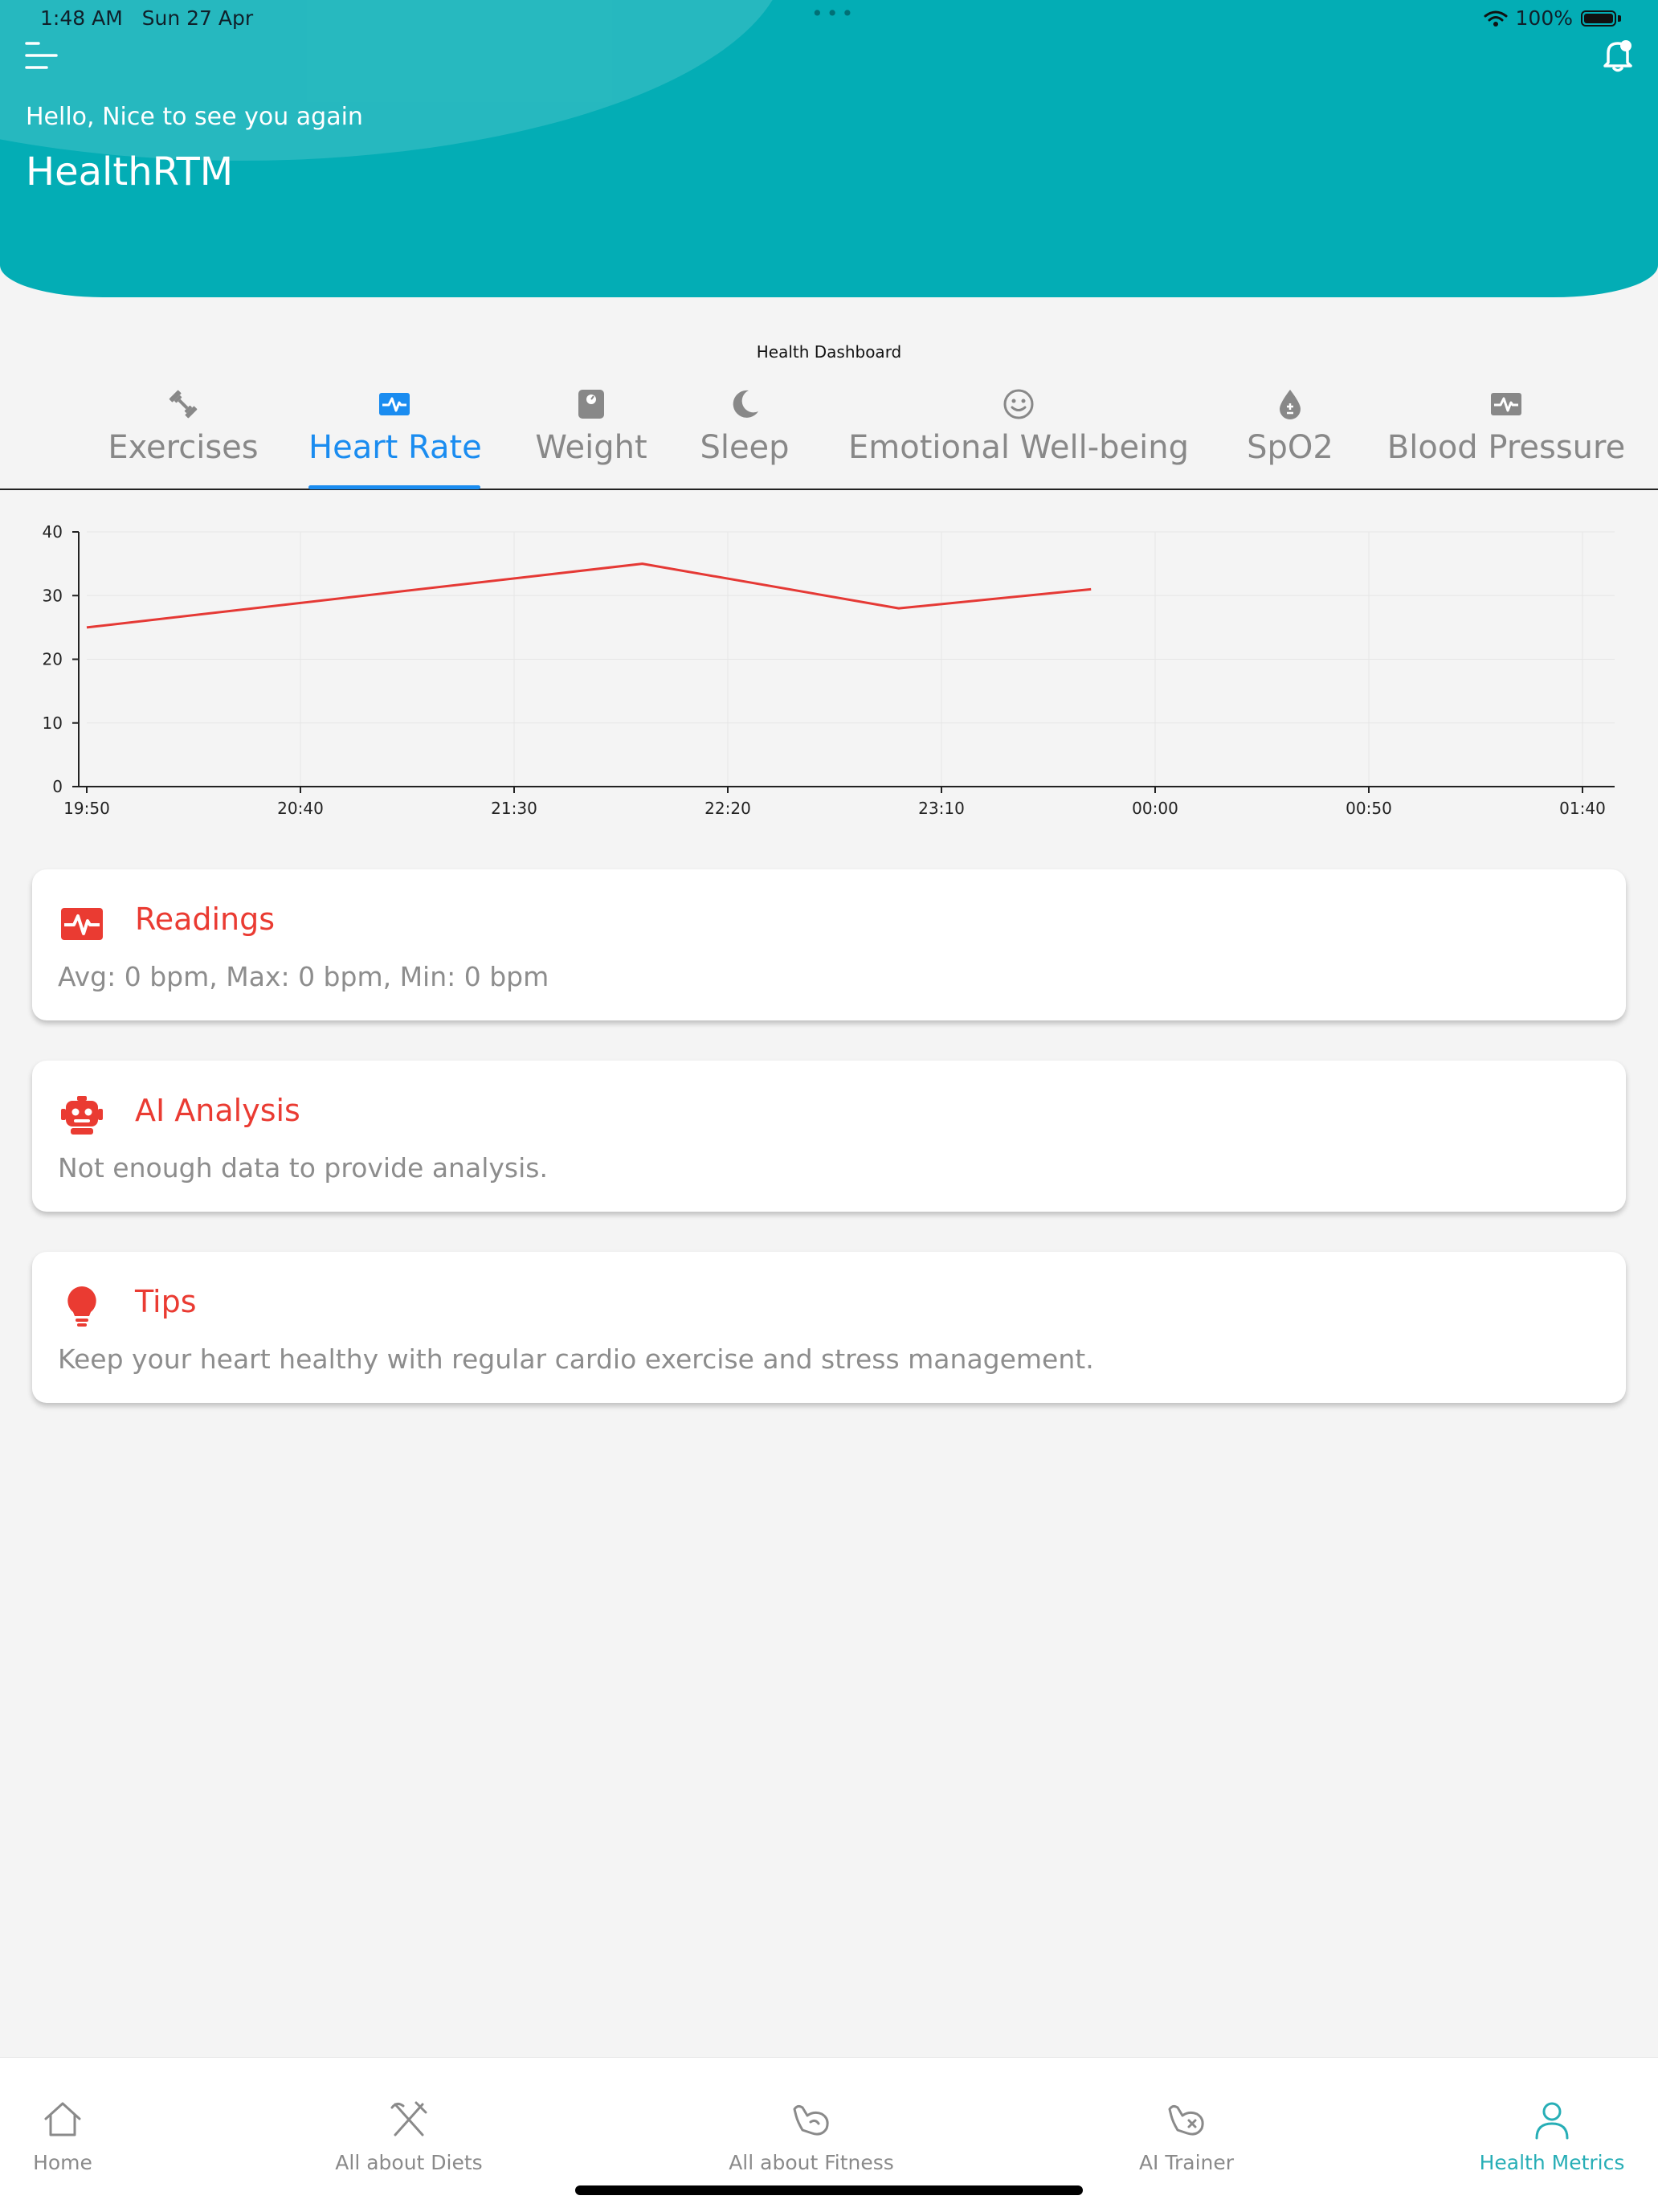 Image resolution: width=1658 pixels, height=2212 pixels. I want to click on tab-label: Emotional Well-being, so click(1018, 448).